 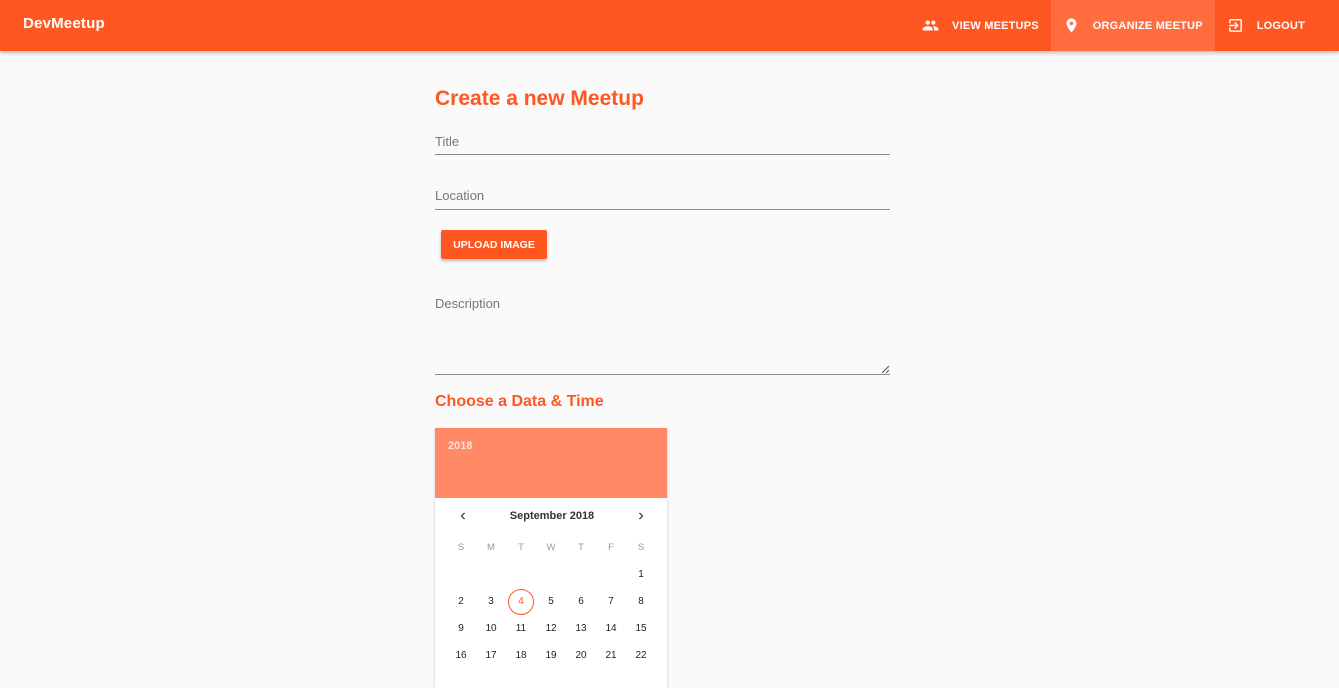 I want to click on day-13: 13, so click(x=581, y=628).